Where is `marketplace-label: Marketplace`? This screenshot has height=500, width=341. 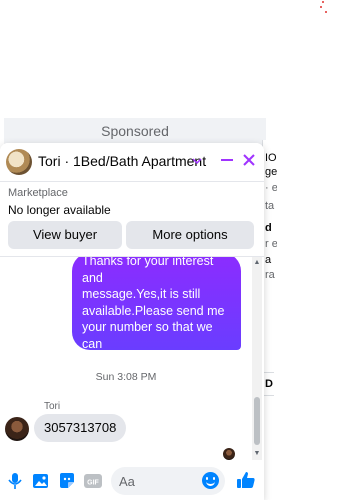
marketplace-label: Marketplace is located at coordinates (38, 193).